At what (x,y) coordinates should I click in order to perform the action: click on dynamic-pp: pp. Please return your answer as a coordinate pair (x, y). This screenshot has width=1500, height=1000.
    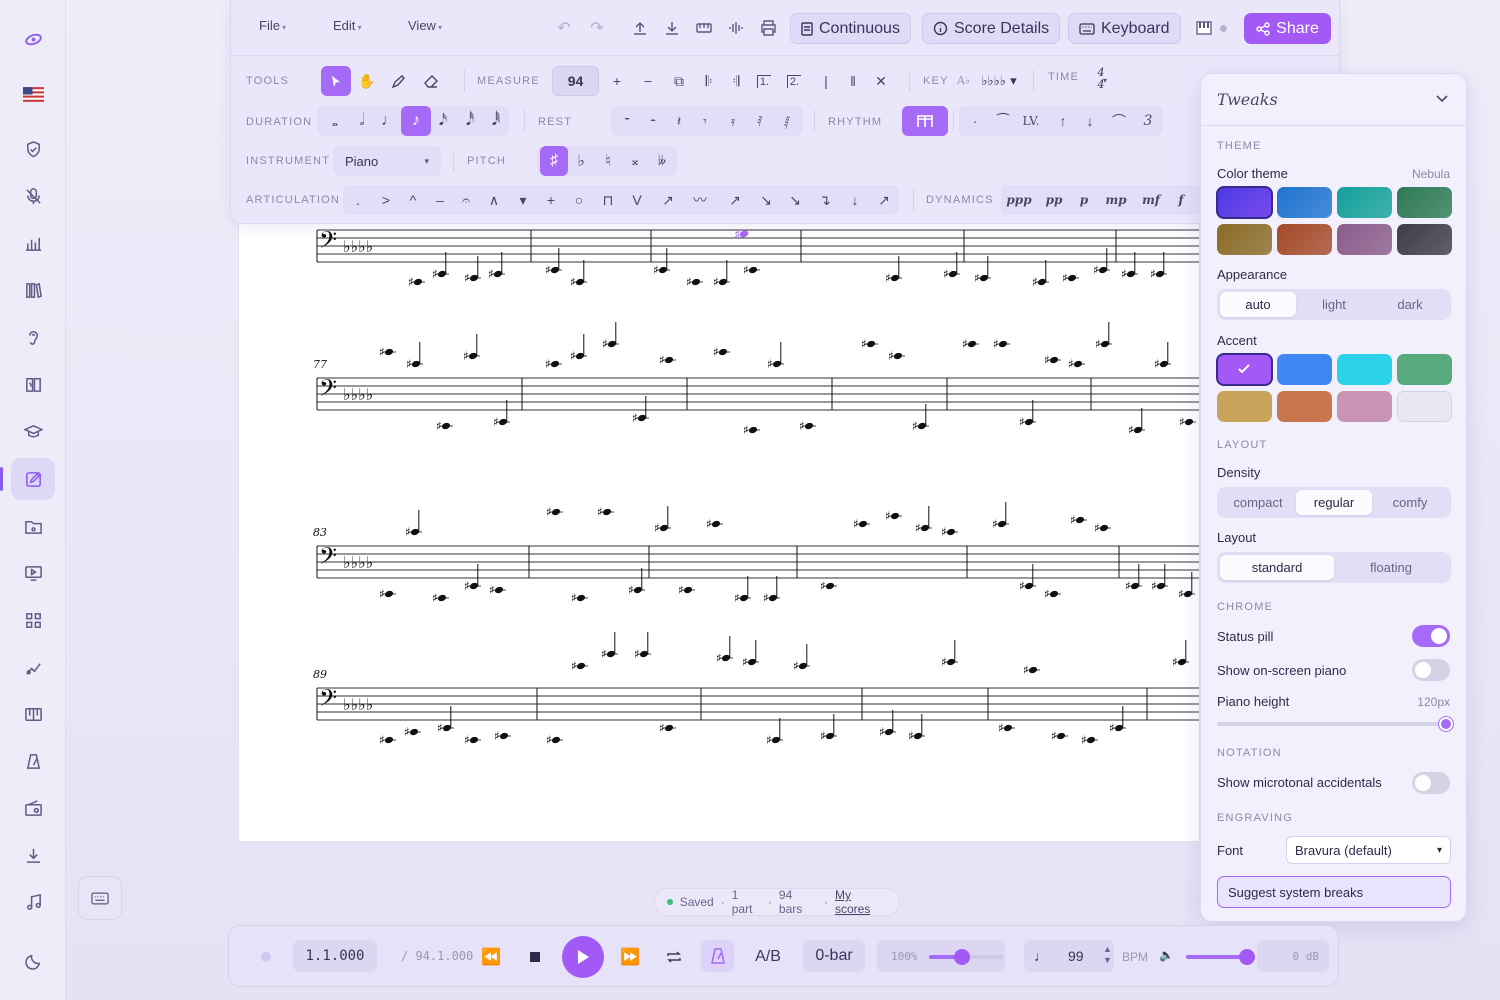
    Looking at the image, I should click on (1054, 200).